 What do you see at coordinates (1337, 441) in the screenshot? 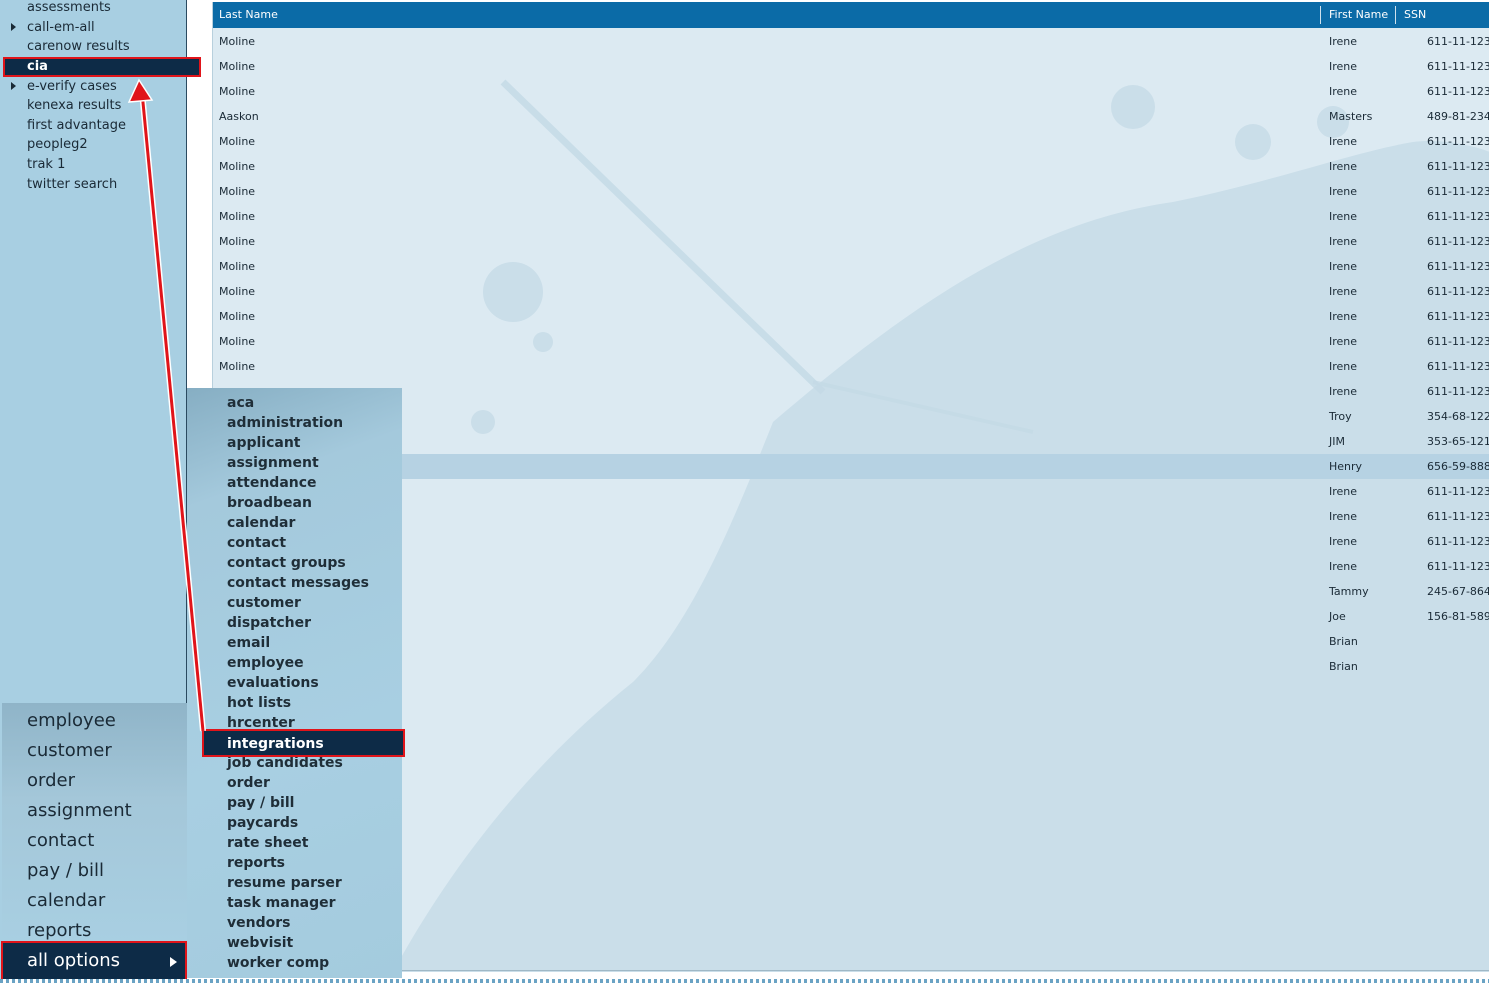
I see `cell-first-name: JIM` at bounding box center [1337, 441].